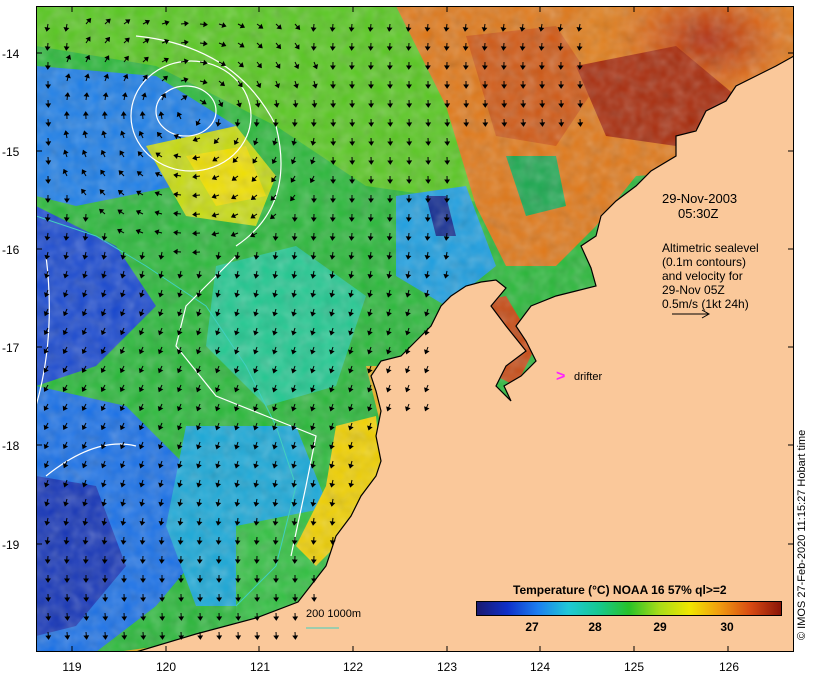  Describe the element at coordinates (705, 304) in the screenshot. I see `legend-line-5: 0.5m/s (1kt 24h)` at that location.